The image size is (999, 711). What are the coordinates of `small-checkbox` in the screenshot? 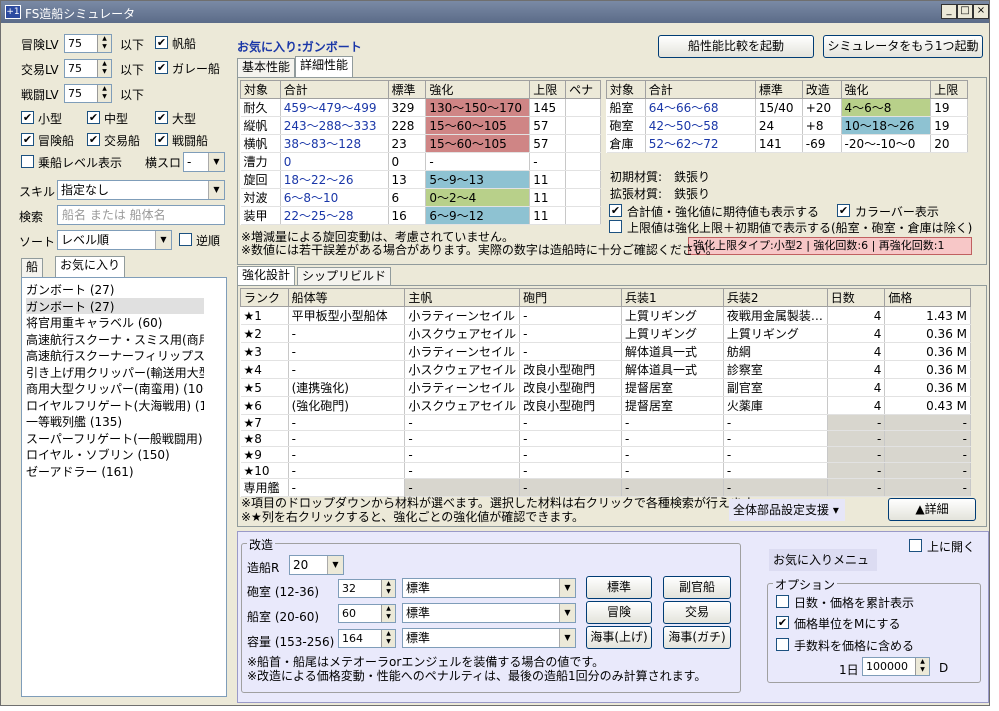 It's located at (27, 117).